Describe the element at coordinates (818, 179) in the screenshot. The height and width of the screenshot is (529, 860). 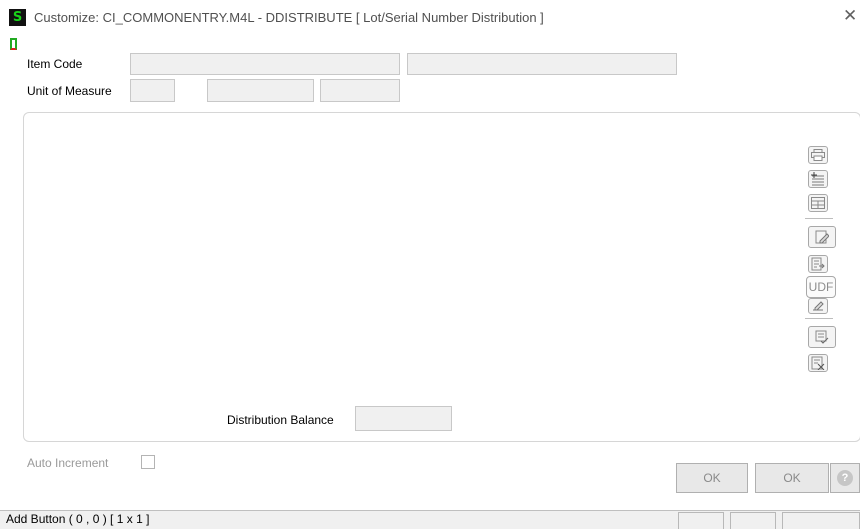
I see `insert-line-icon` at that location.